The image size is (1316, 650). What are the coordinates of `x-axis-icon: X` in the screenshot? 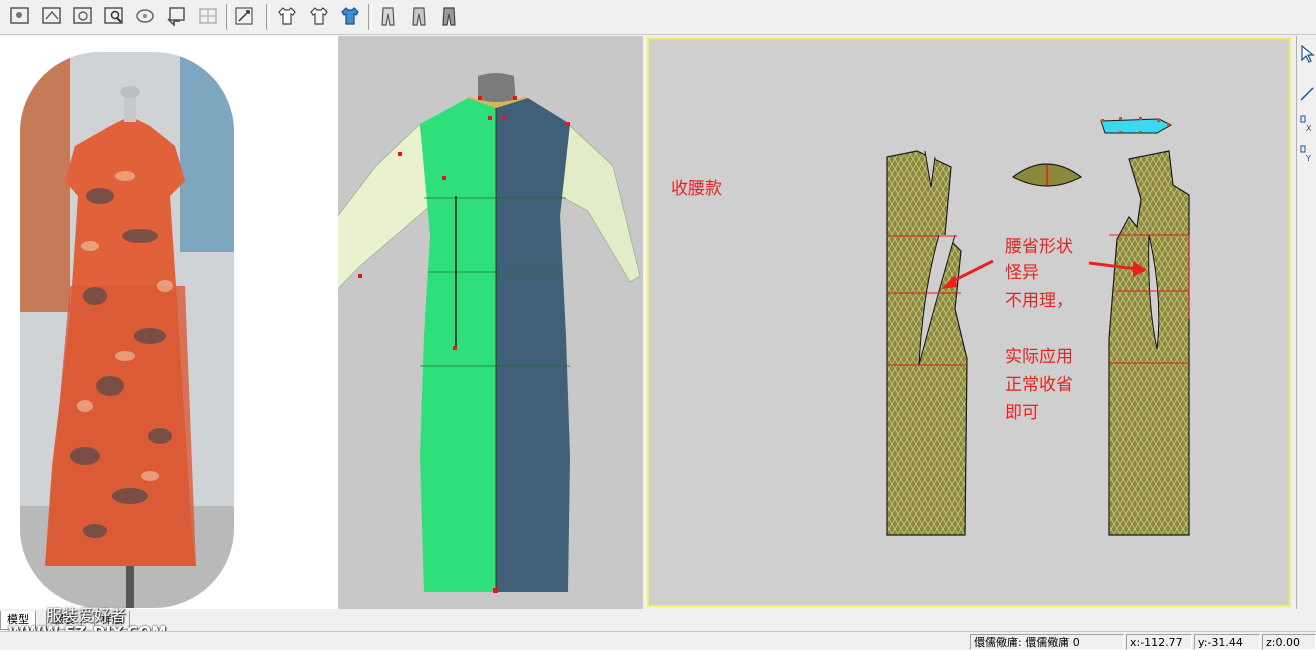 It's located at (1307, 125).